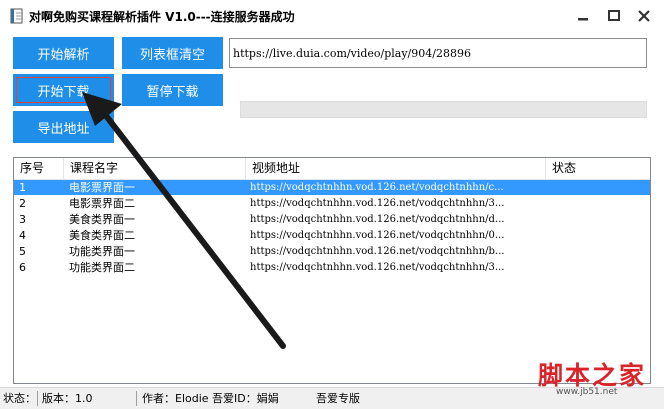 Image resolution: width=664 pixels, height=409 pixels. What do you see at coordinates (102, 251) in the screenshot?
I see `row-course-name: 功能类界面一` at bounding box center [102, 251].